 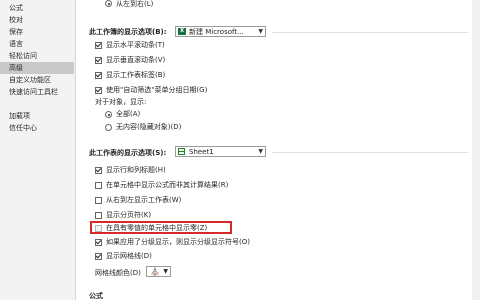 I want to click on show-sheet-tabs-label: 显示工作表标签(B), so click(x=136, y=75).